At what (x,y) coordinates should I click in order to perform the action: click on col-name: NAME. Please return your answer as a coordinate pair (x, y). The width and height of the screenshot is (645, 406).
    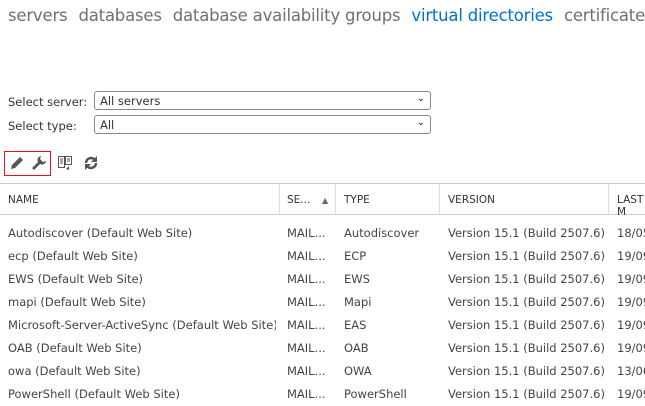
    Looking at the image, I should click on (23, 200).